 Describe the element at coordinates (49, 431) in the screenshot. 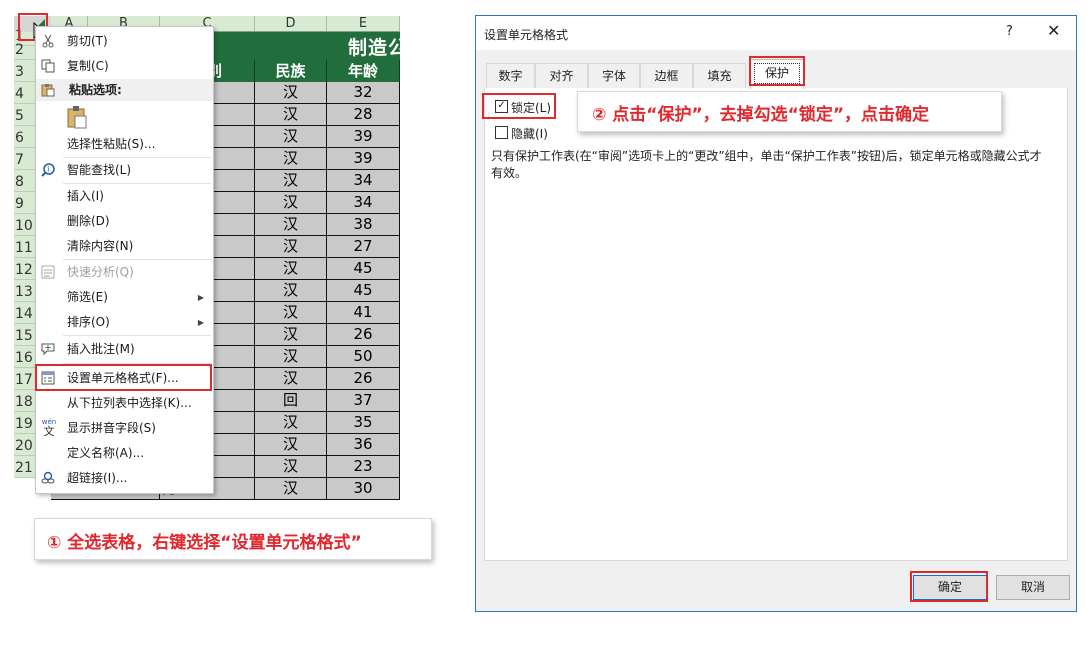

I see `phonetic-icon-char: 文` at that location.